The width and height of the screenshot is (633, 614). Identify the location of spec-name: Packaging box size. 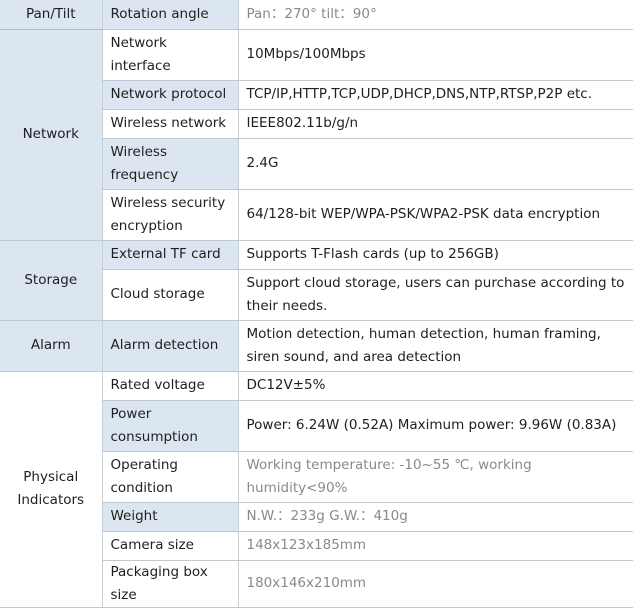
(169, 584).